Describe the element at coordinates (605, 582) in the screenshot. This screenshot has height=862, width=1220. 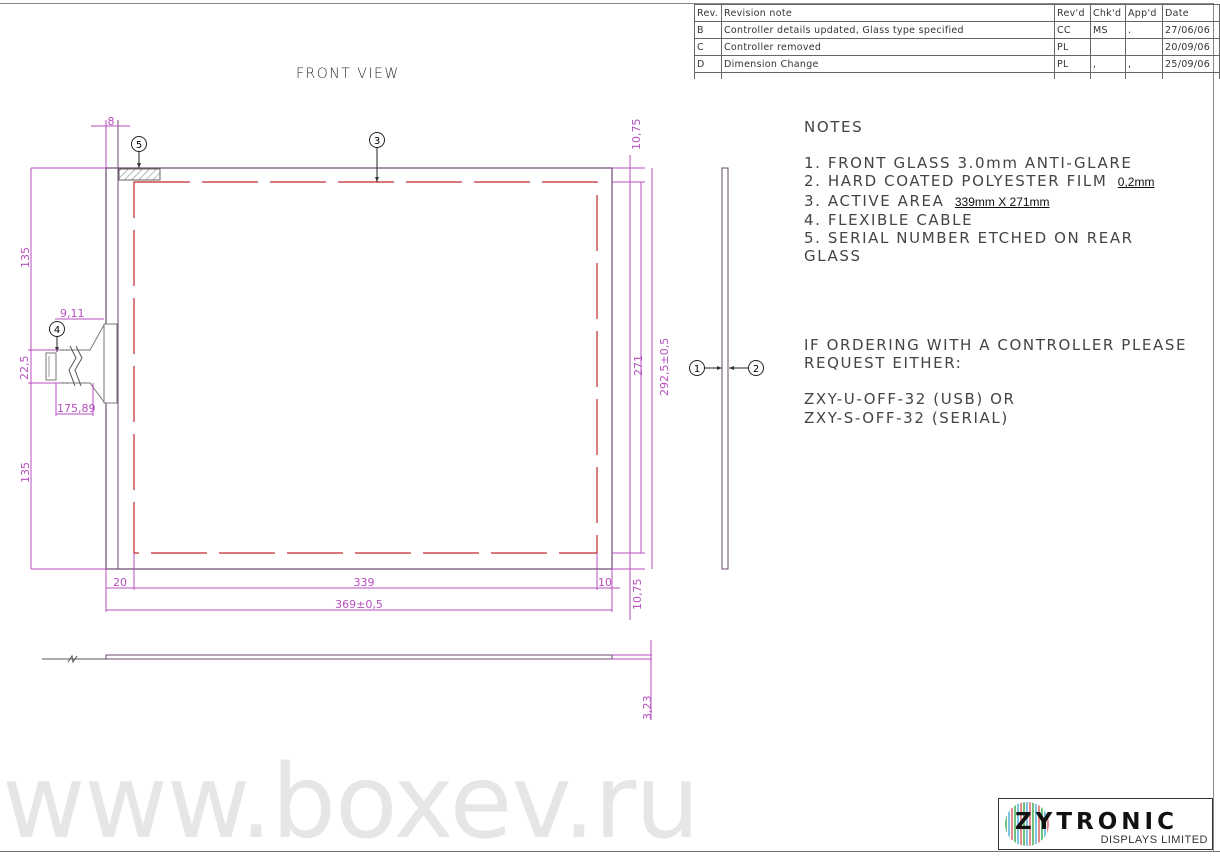
I see `dim-right-border: 10` at that location.